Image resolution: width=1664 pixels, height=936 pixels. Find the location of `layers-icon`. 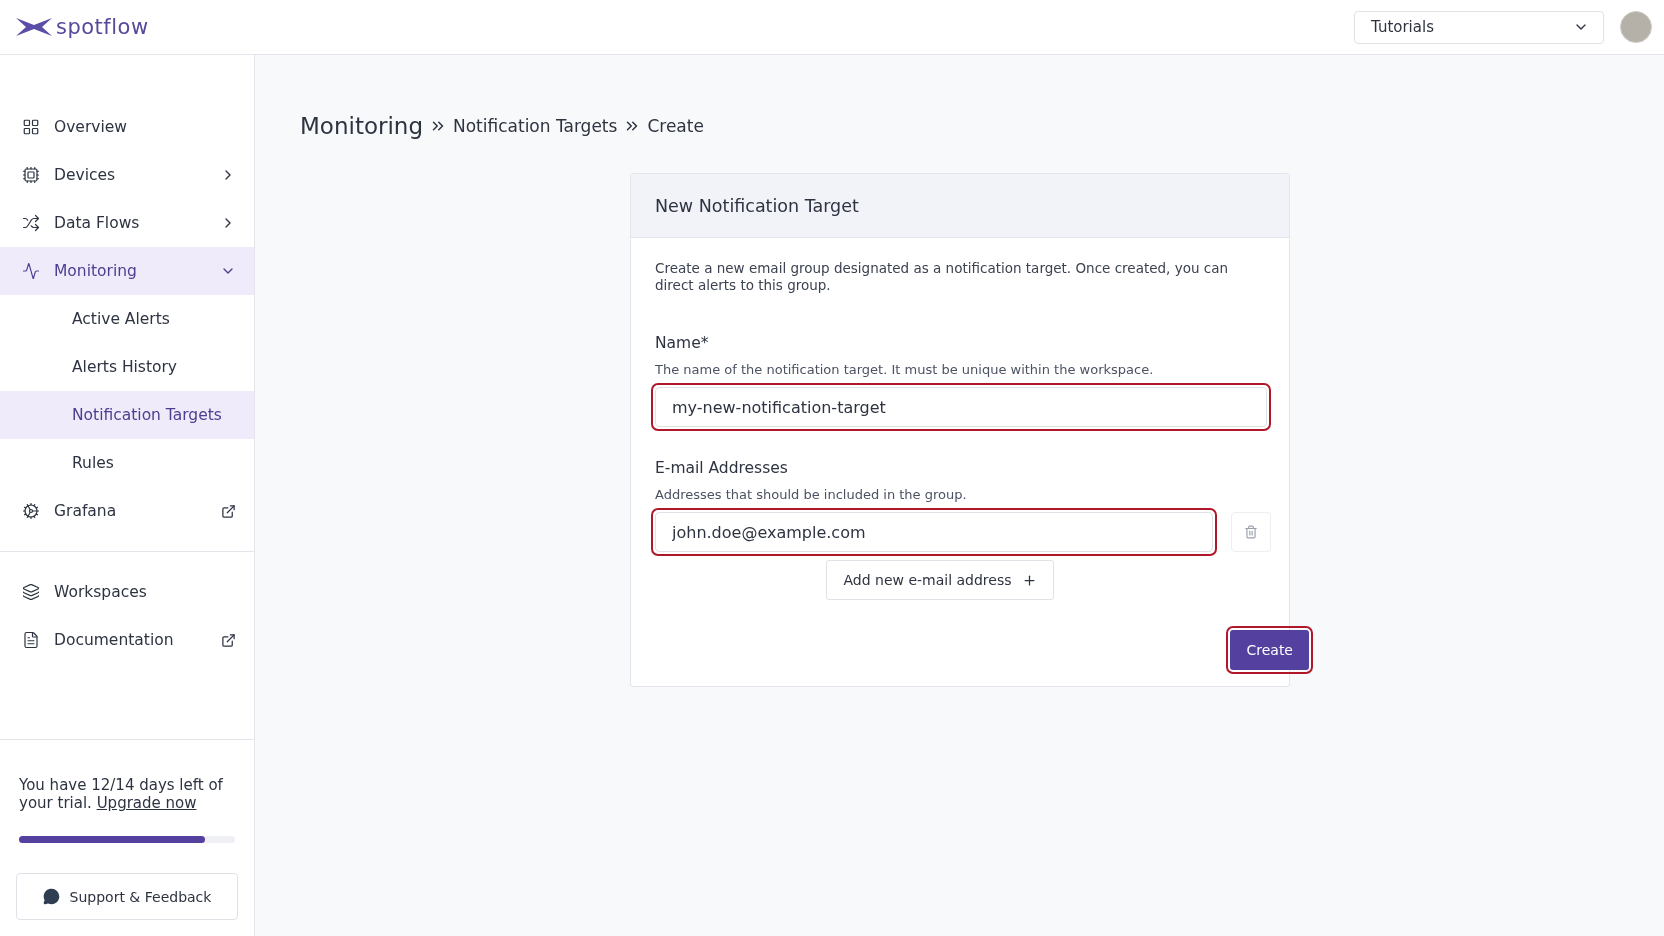

layers-icon is located at coordinates (31, 592).